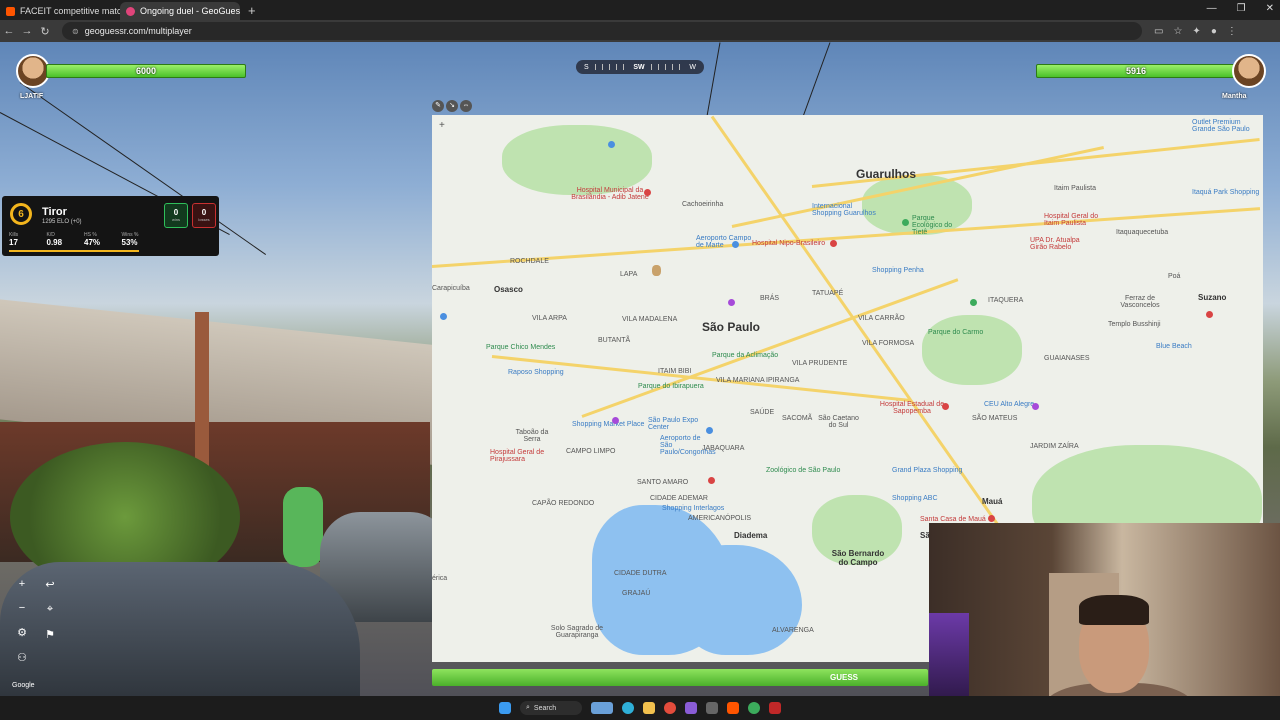 The image size is (1280, 720). I want to click on map-size-controls: ✎ ↘ ⇔, so click(452, 106).